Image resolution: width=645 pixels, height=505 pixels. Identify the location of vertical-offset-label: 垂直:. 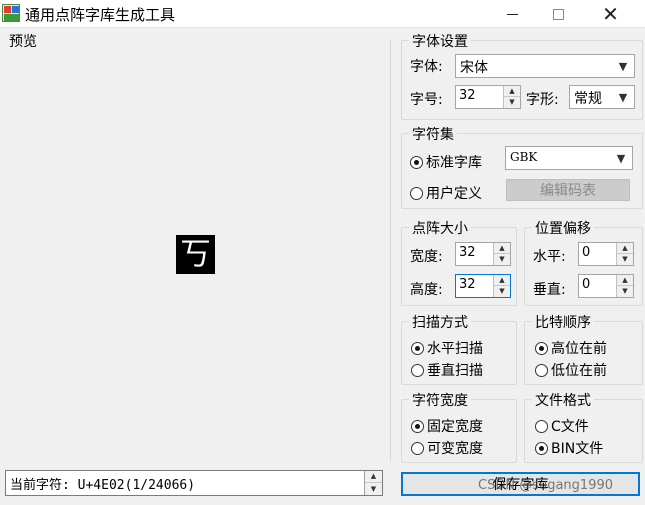
(549, 290).